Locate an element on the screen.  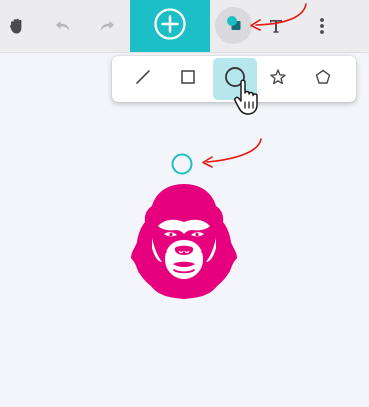
shapes-button is located at coordinates (233, 25).